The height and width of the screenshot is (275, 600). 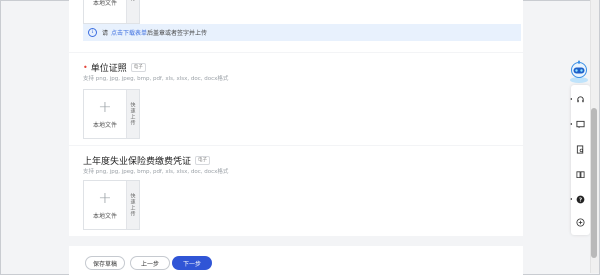 I want to click on message-icon: ◂, so click(x=578, y=124).